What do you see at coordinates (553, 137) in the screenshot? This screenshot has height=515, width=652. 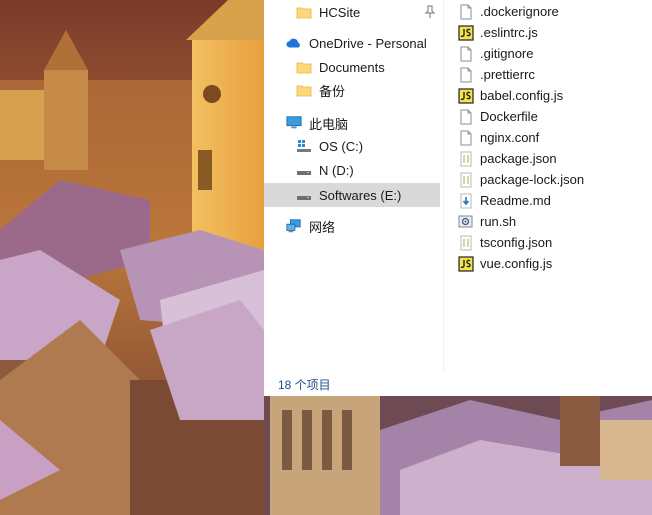 I see `file-item: nginx.conf` at bounding box center [553, 137].